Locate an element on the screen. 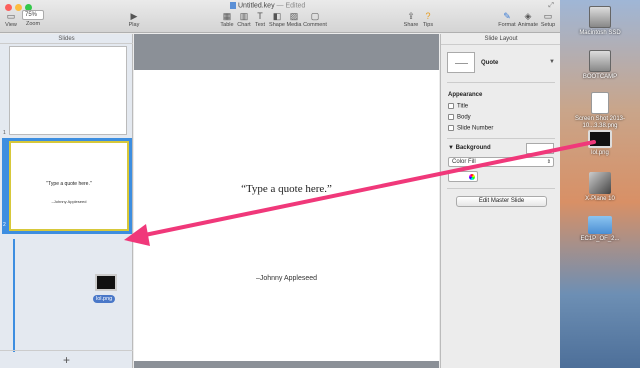  appearance-title: Appearance is located at coordinates (465, 95).